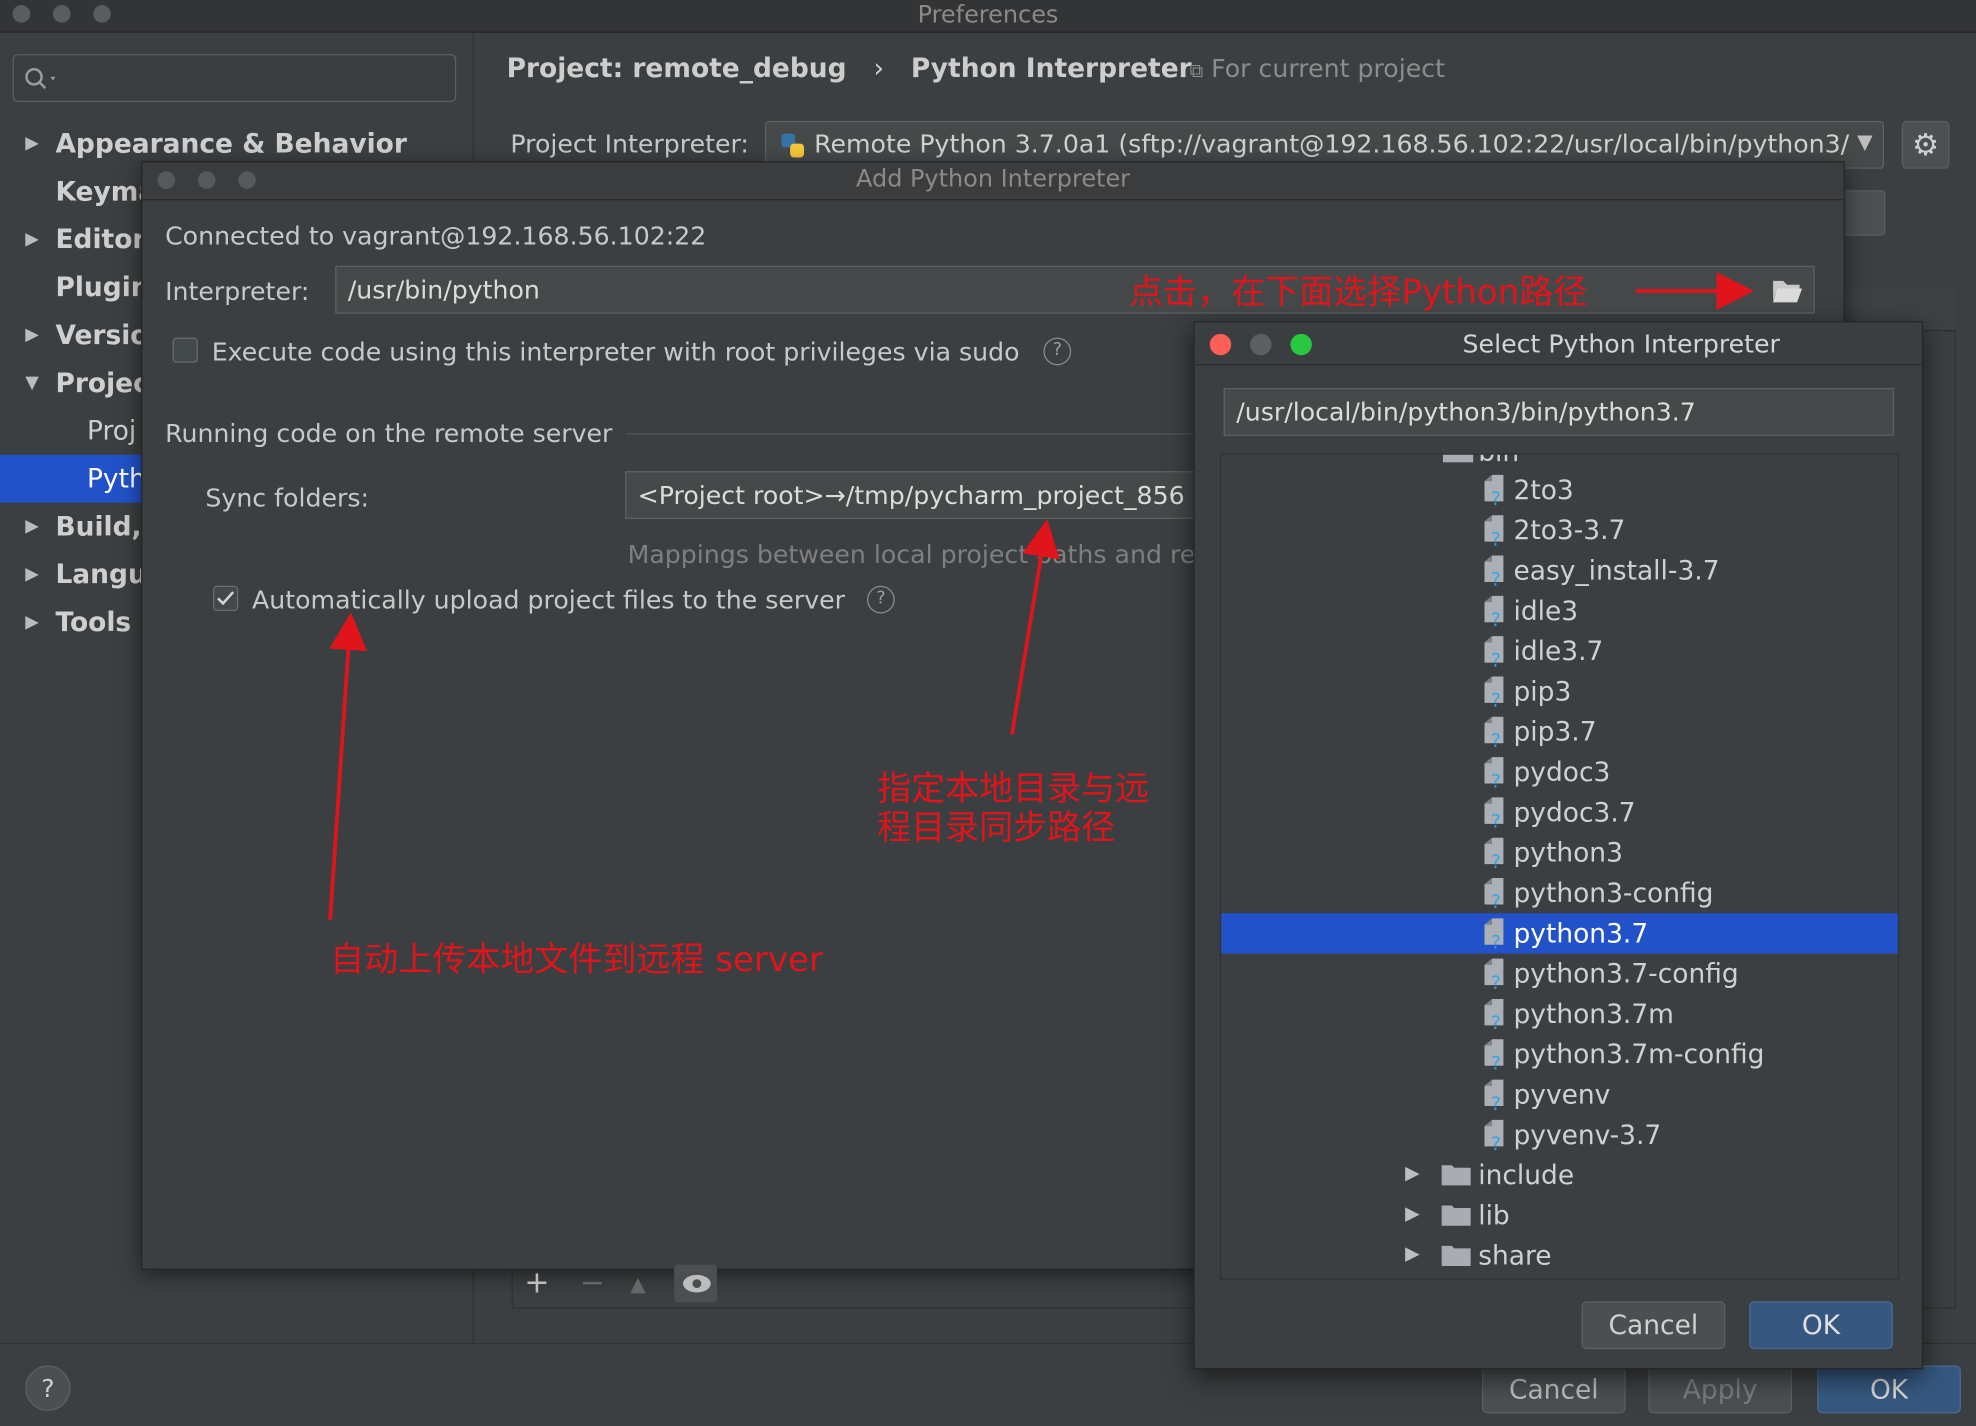 The image size is (1976, 1426). I want to click on auto-upload-checkbox, so click(225, 598).